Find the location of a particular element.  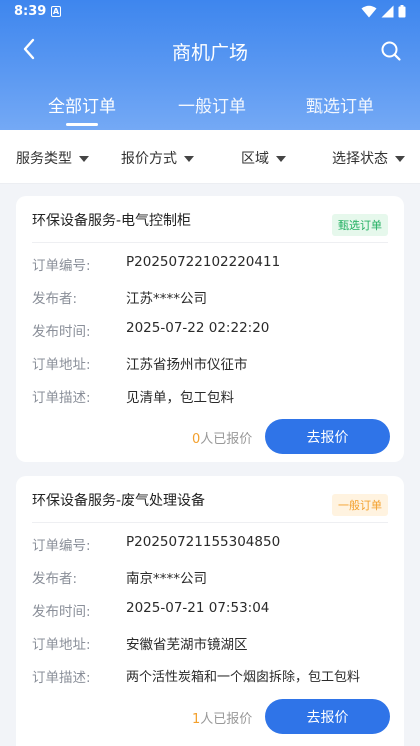

publisher-row: 发布者: 南京****公司 is located at coordinates (119, 577).